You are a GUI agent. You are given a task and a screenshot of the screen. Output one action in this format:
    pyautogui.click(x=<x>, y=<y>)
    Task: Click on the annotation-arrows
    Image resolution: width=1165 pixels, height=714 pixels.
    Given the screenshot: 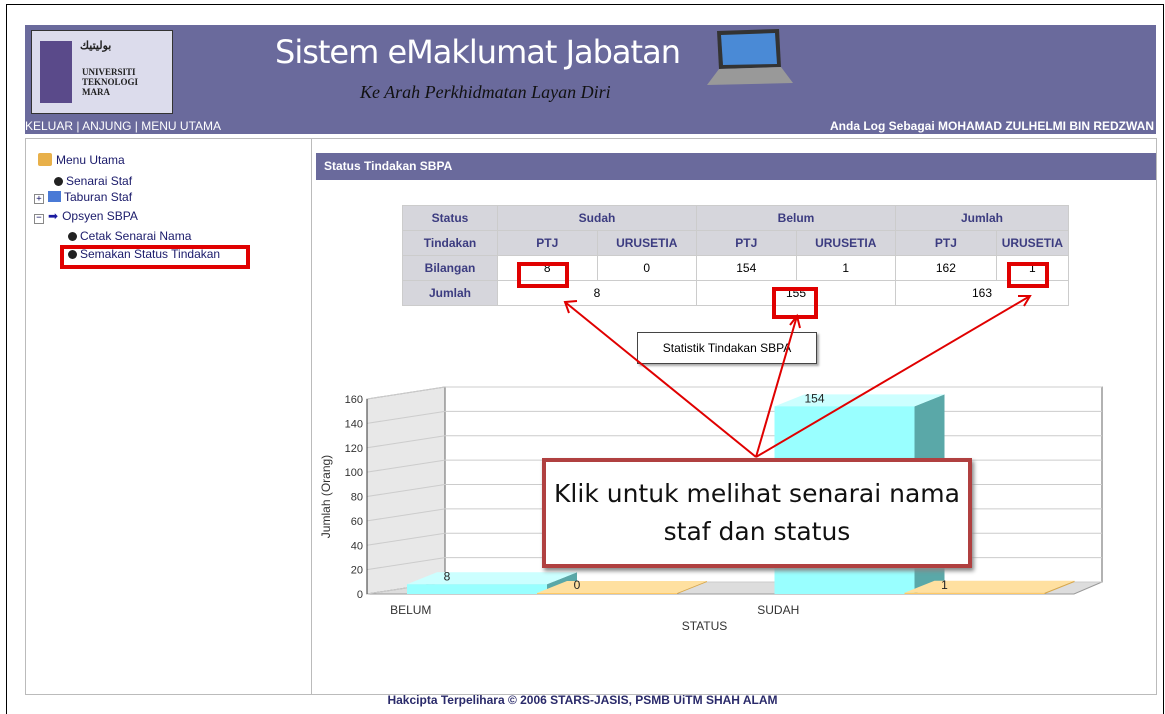 What is the action you would take?
    pyautogui.click(x=797, y=376)
    